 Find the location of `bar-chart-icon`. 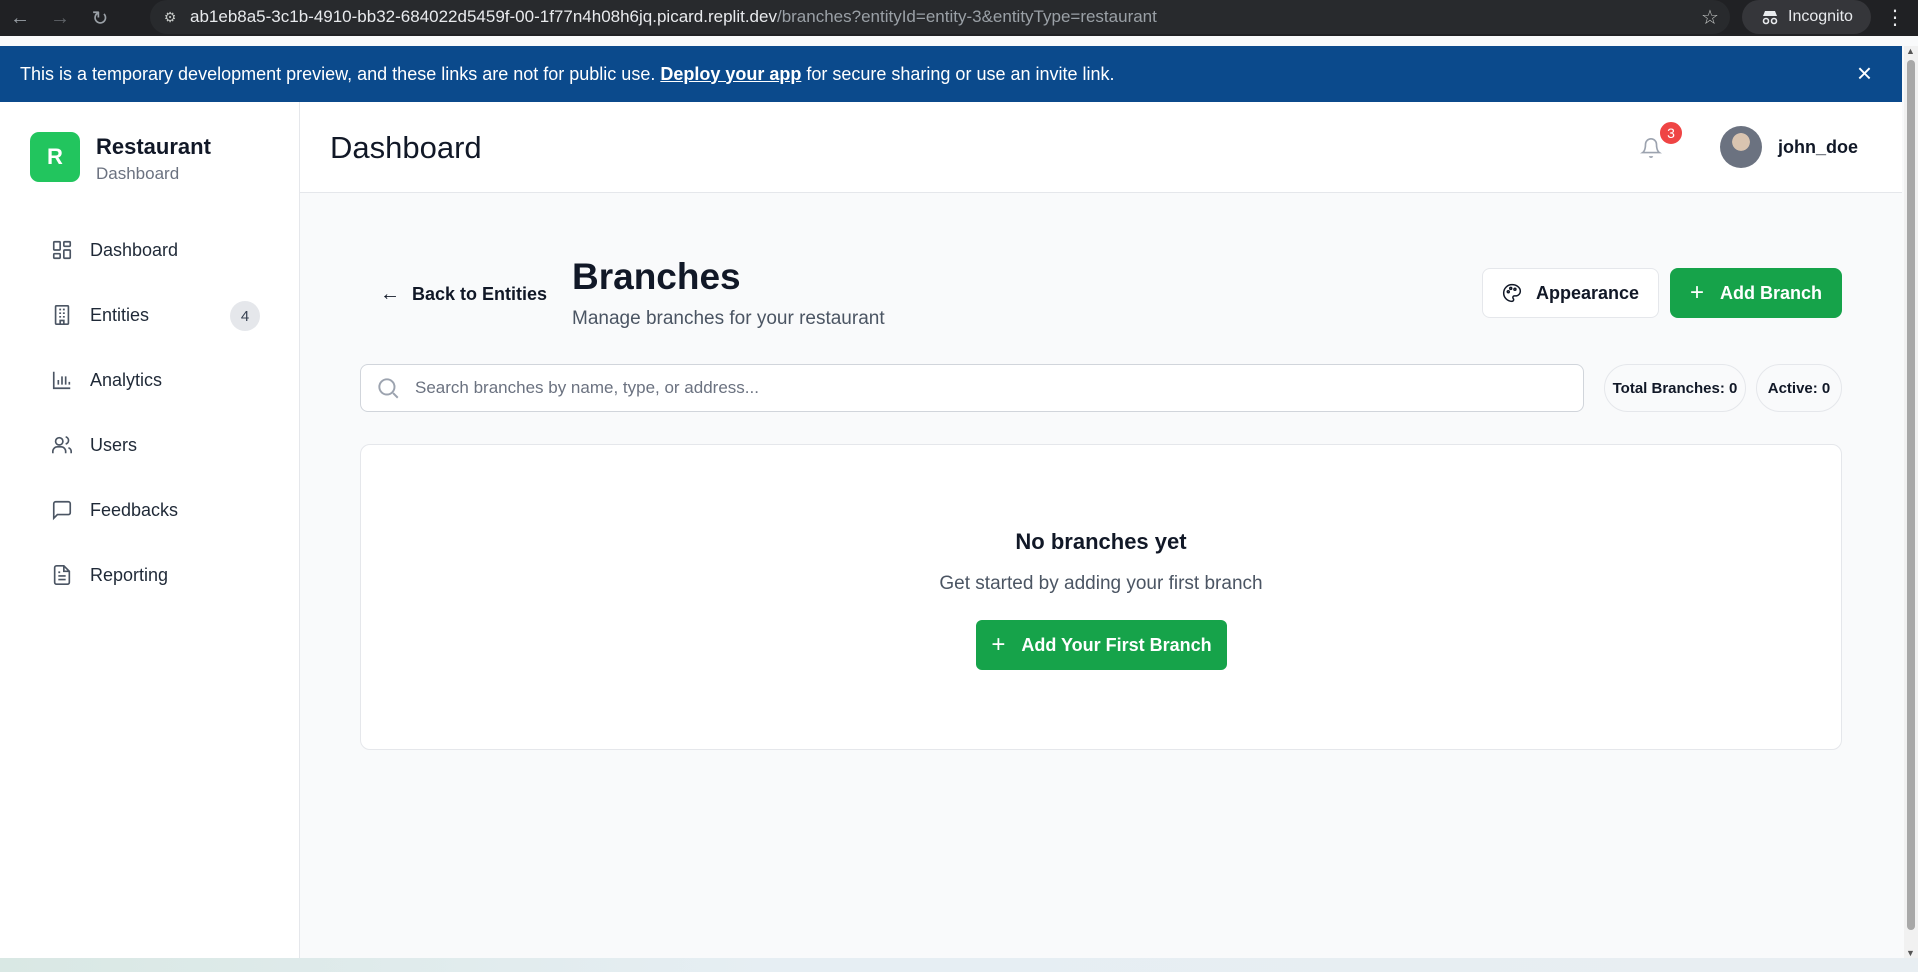

bar-chart-icon is located at coordinates (62, 380).